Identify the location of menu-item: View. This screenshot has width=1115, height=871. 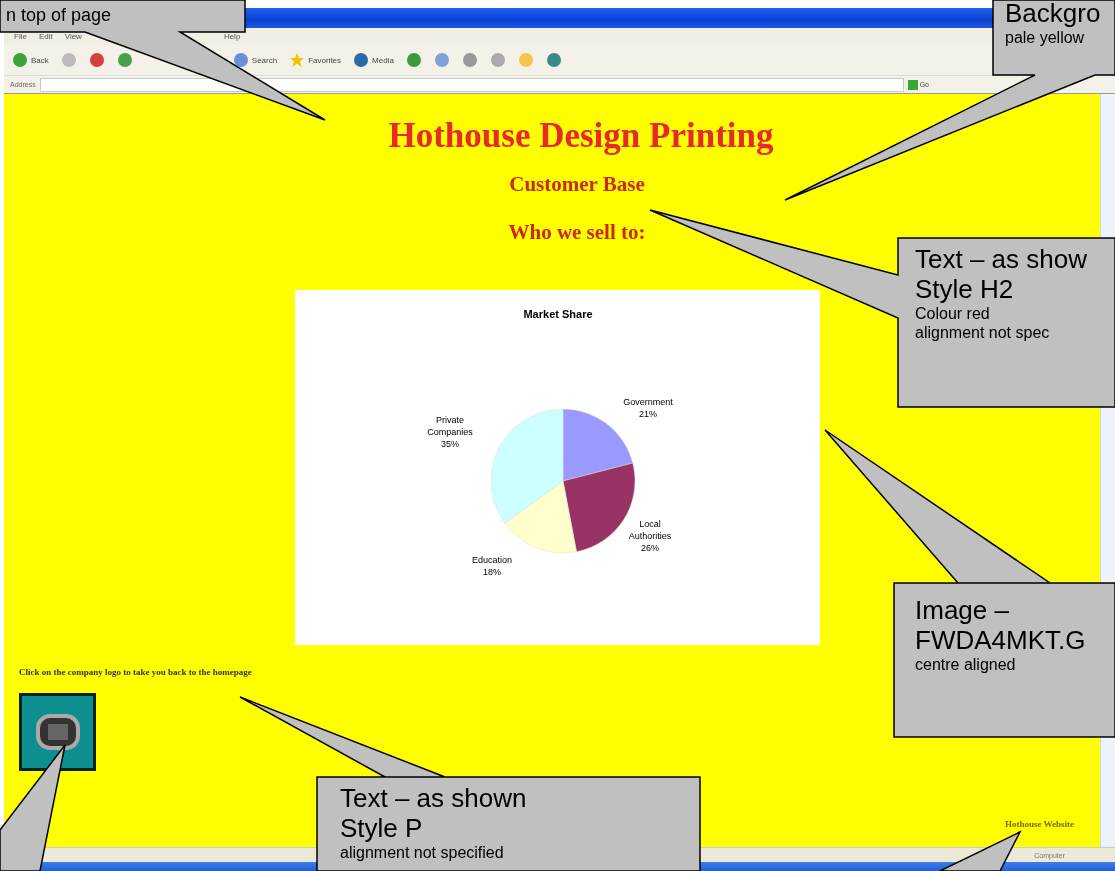
(73, 36).